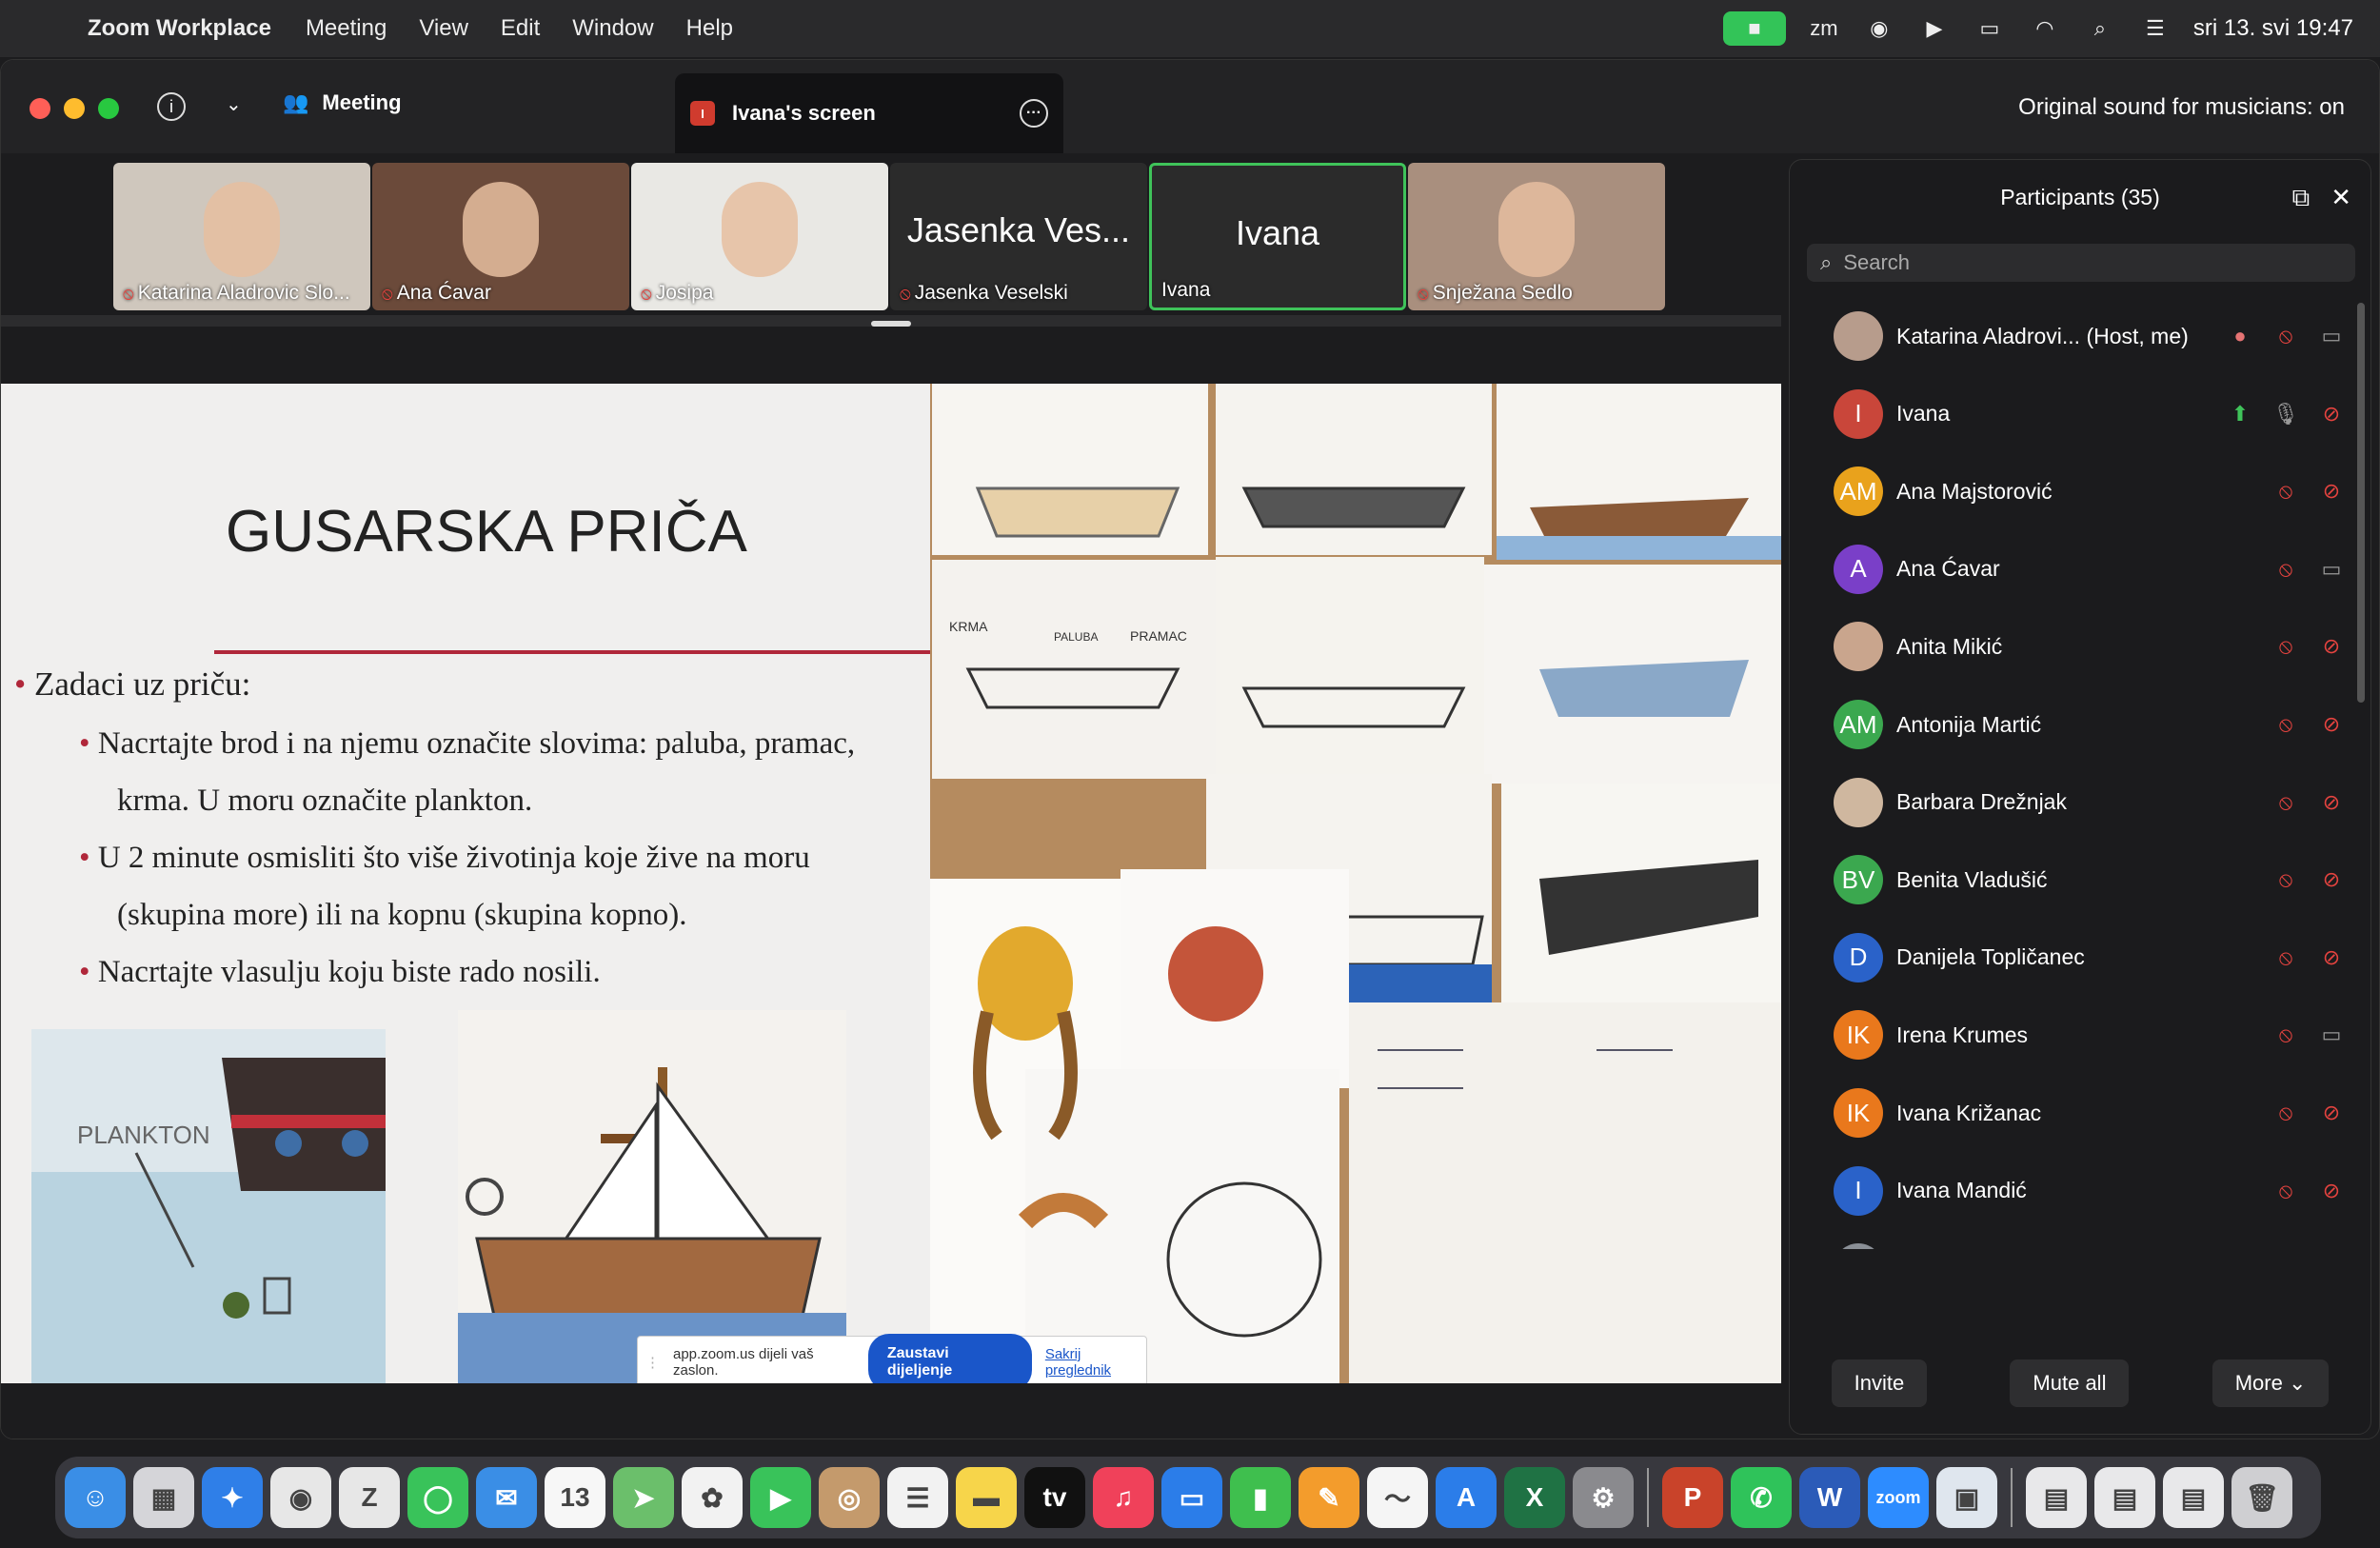  What do you see at coordinates (2100, 29) in the screenshot?
I see `spotlight-icon: ⌕` at bounding box center [2100, 29].